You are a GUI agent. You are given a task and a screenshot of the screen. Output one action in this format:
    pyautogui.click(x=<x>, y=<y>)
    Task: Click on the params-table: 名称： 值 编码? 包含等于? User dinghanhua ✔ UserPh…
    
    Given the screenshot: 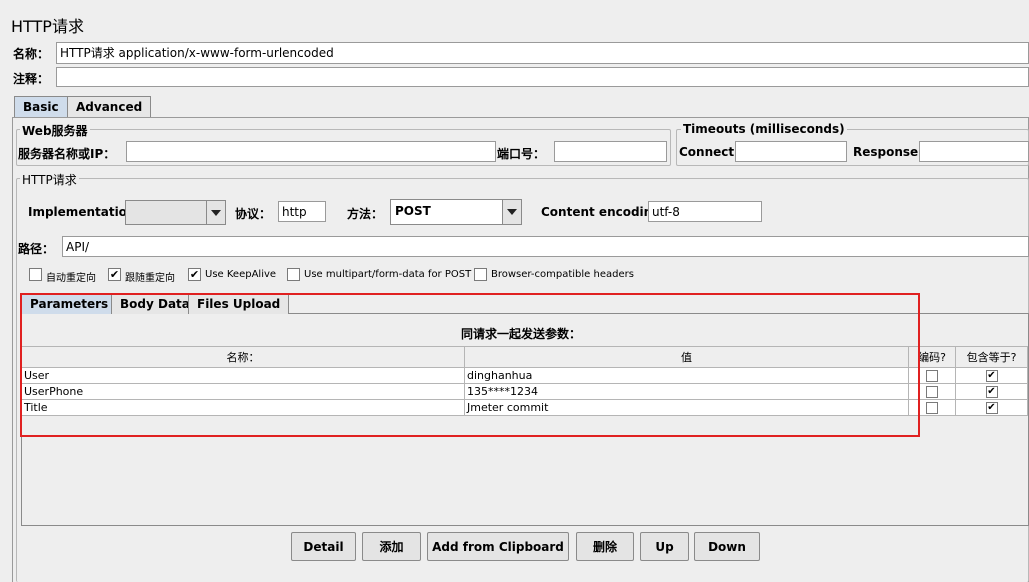 What is the action you would take?
    pyautogui.click(x=524, y=381)
    